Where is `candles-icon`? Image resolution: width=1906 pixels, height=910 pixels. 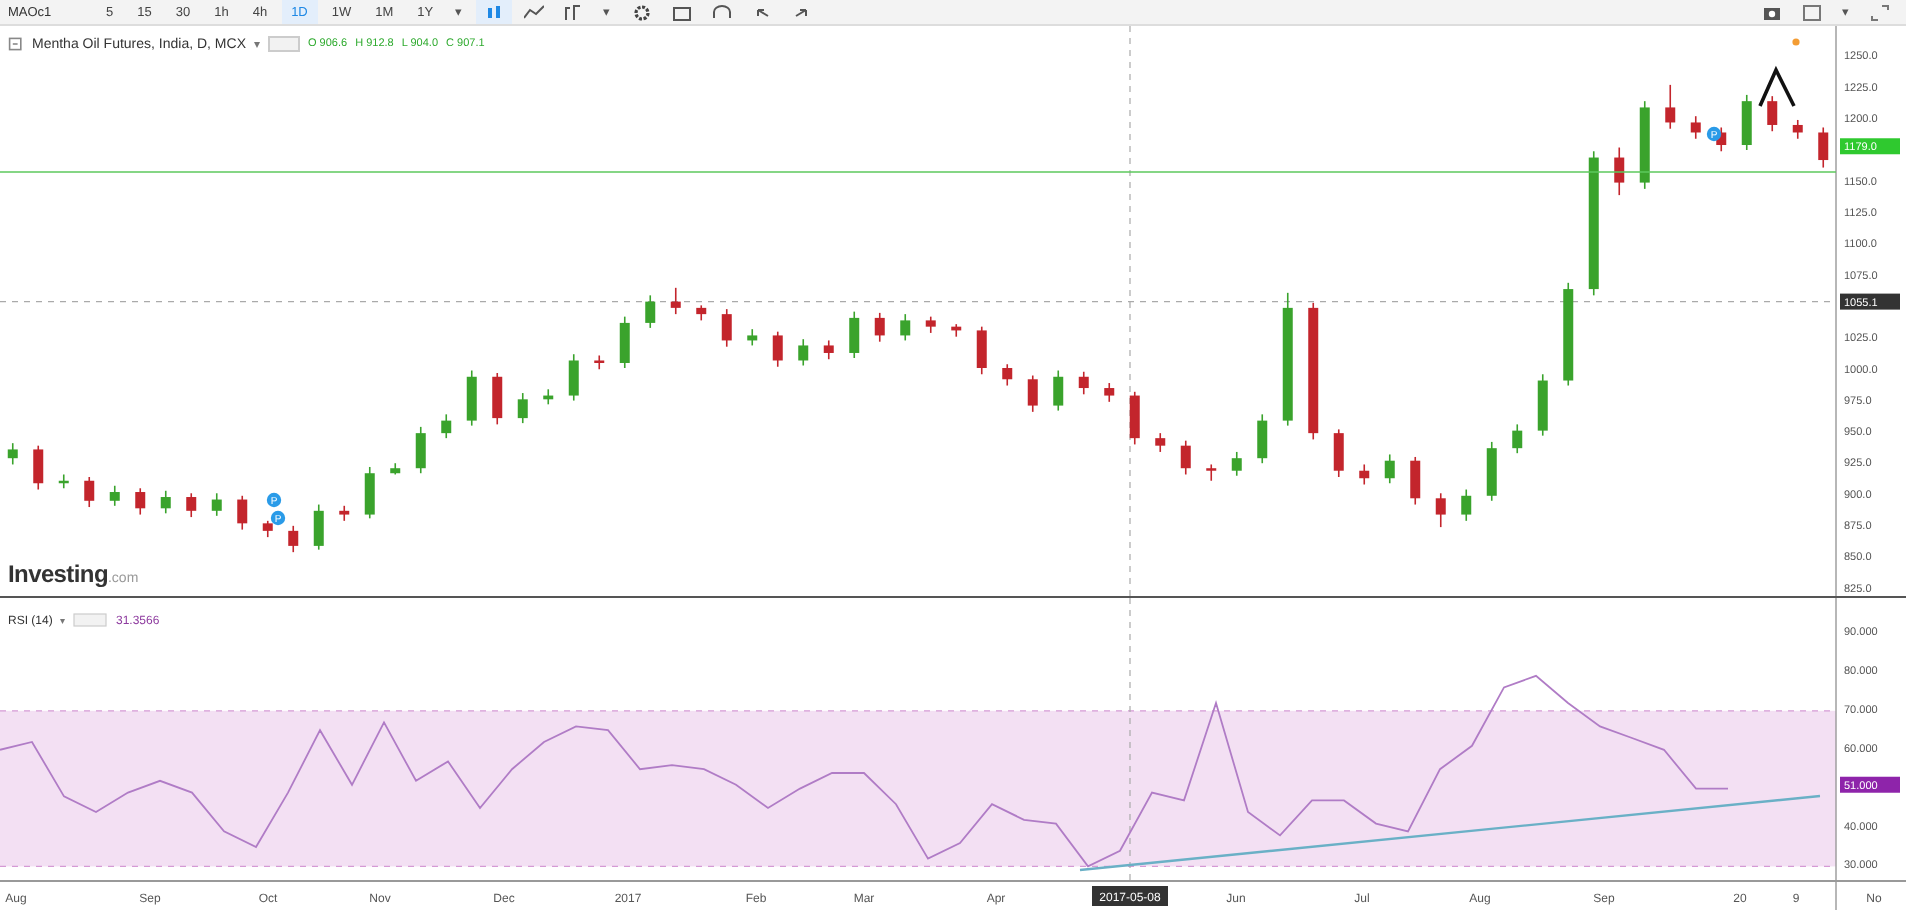 candles-icon is located at coordinates (493, 12).